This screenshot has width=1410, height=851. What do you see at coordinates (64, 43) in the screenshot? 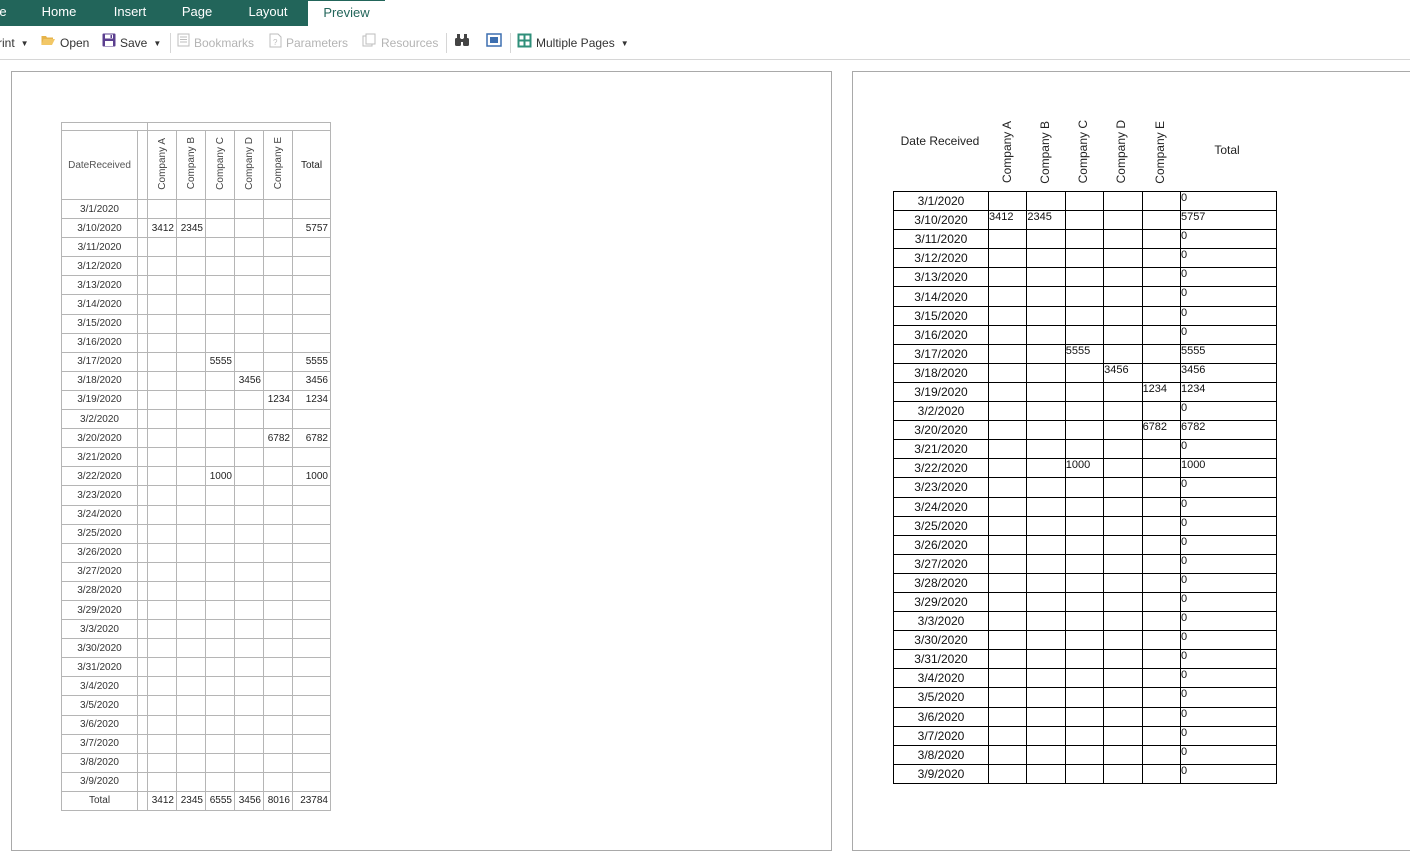
I see `open-button: Open` at bounding box center [64, 43].